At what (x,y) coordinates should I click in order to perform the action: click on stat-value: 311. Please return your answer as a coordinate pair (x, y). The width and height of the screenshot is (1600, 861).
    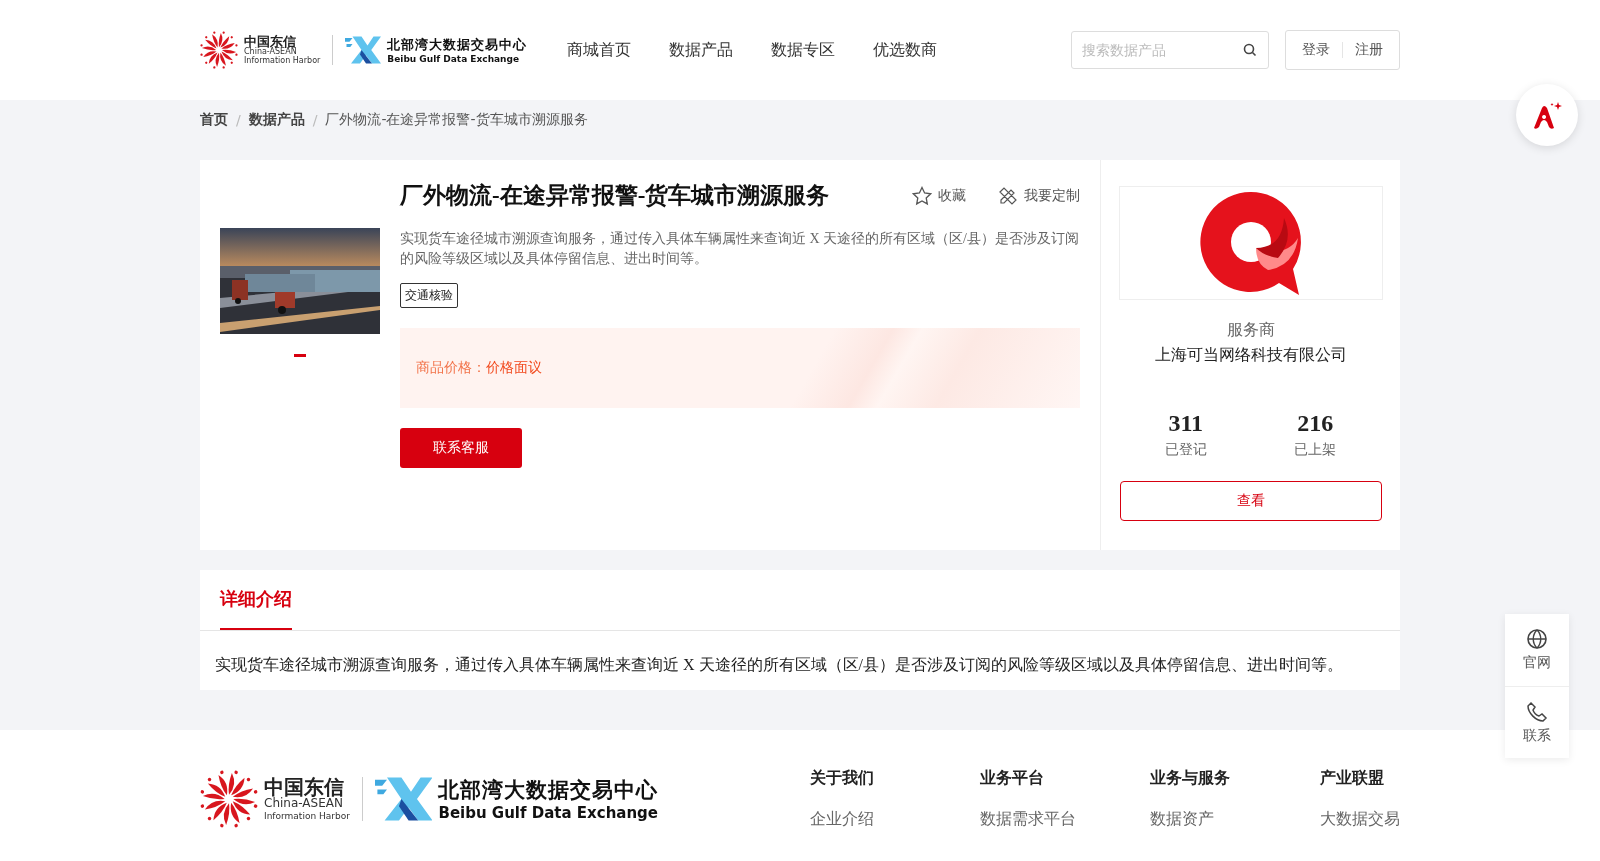
    Looking at the image, I should click on (1186, 423).